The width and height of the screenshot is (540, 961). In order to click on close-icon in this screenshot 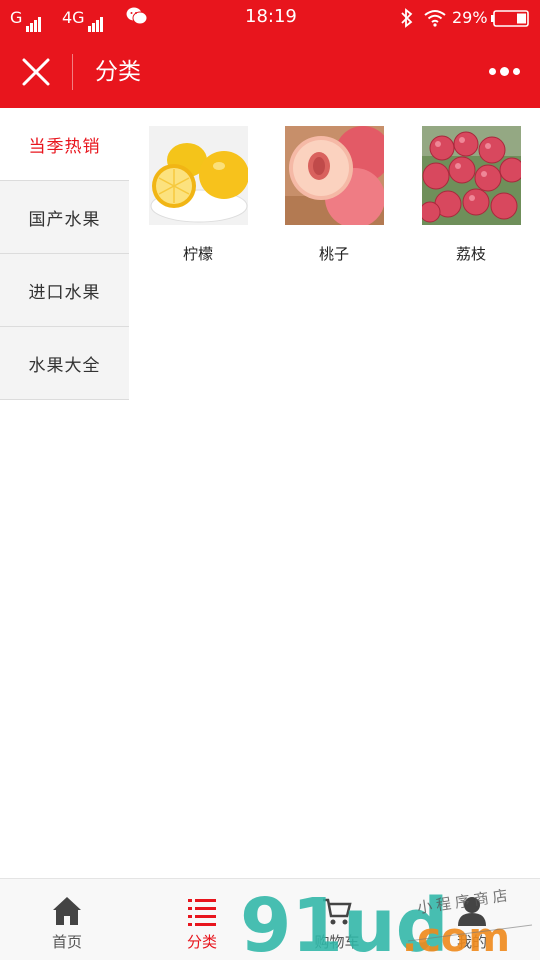, I will do `click(36, 72)`.